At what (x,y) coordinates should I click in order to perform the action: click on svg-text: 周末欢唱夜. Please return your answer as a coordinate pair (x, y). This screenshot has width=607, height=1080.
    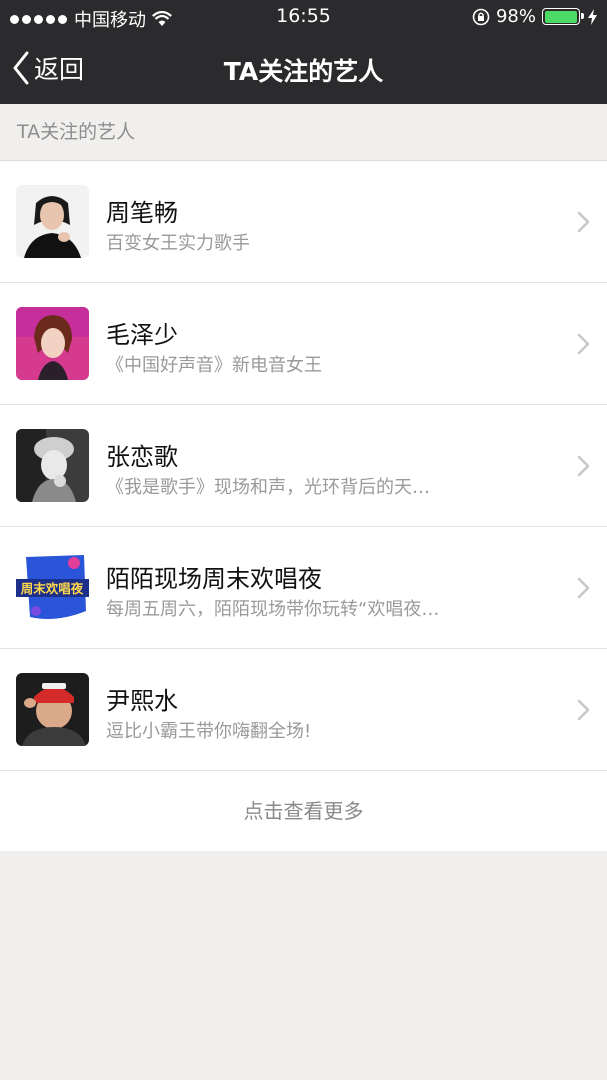
    Looking at the image, I should click on (52, 588).